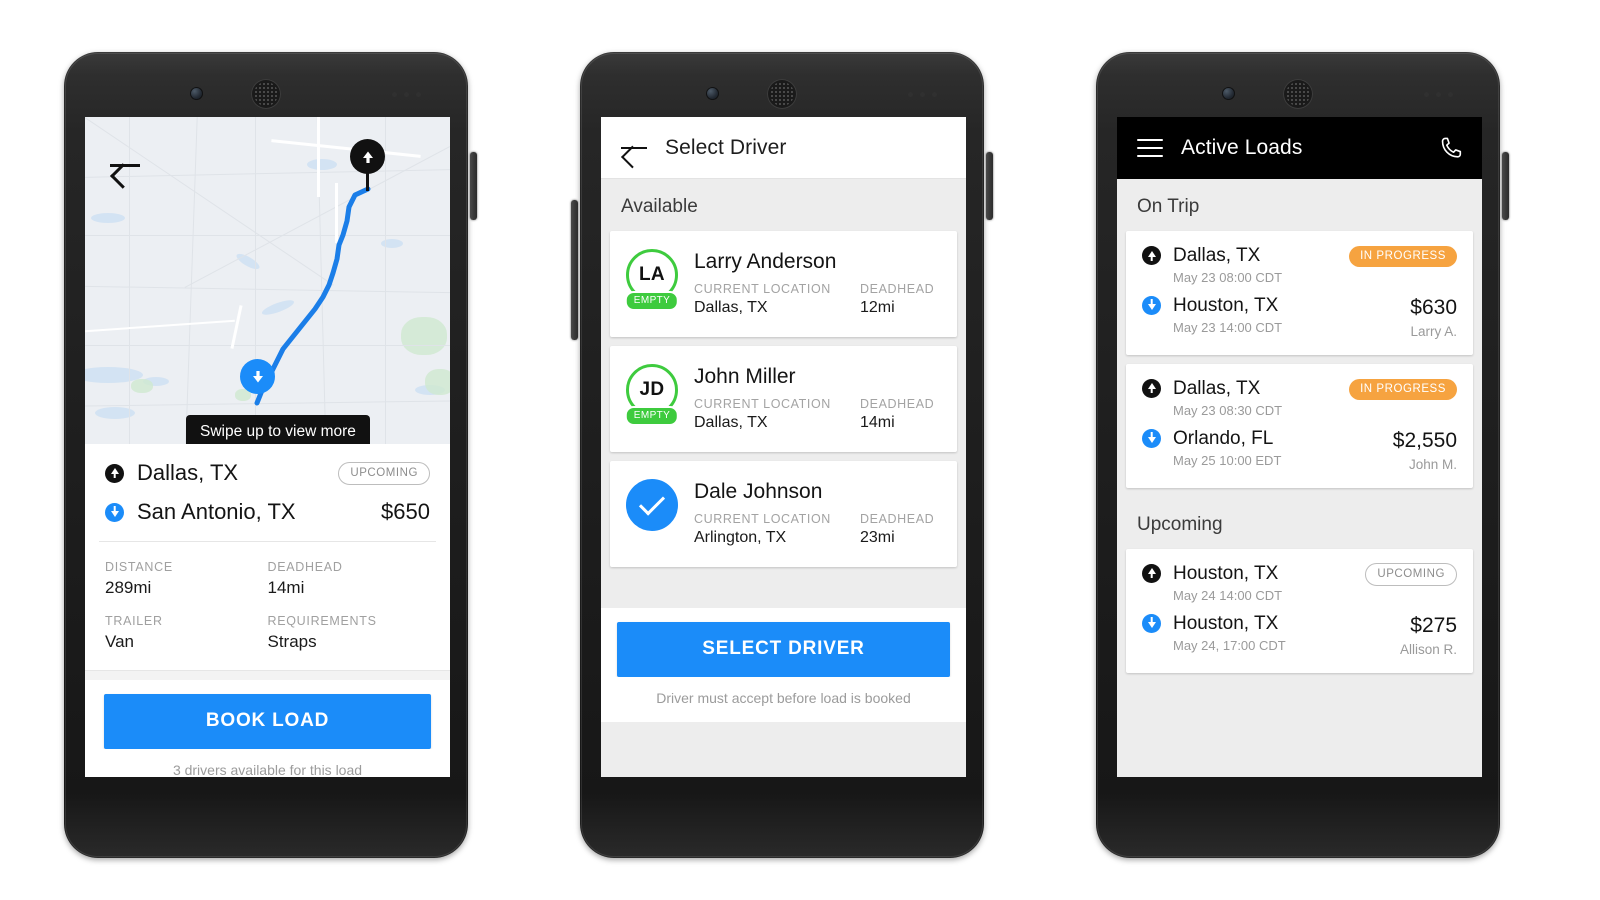 Image resolution: width=1600 pixels, height=900 pixels. I want to click on meta-deadhead-value: 14mi, so click(286, 587).